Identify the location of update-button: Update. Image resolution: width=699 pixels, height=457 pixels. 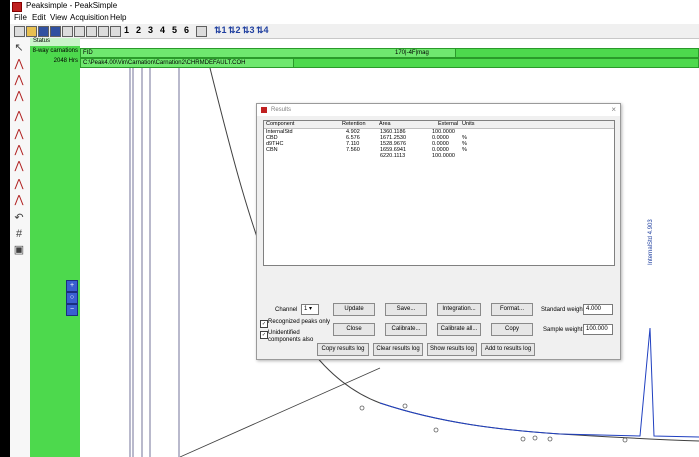
(354, 309).